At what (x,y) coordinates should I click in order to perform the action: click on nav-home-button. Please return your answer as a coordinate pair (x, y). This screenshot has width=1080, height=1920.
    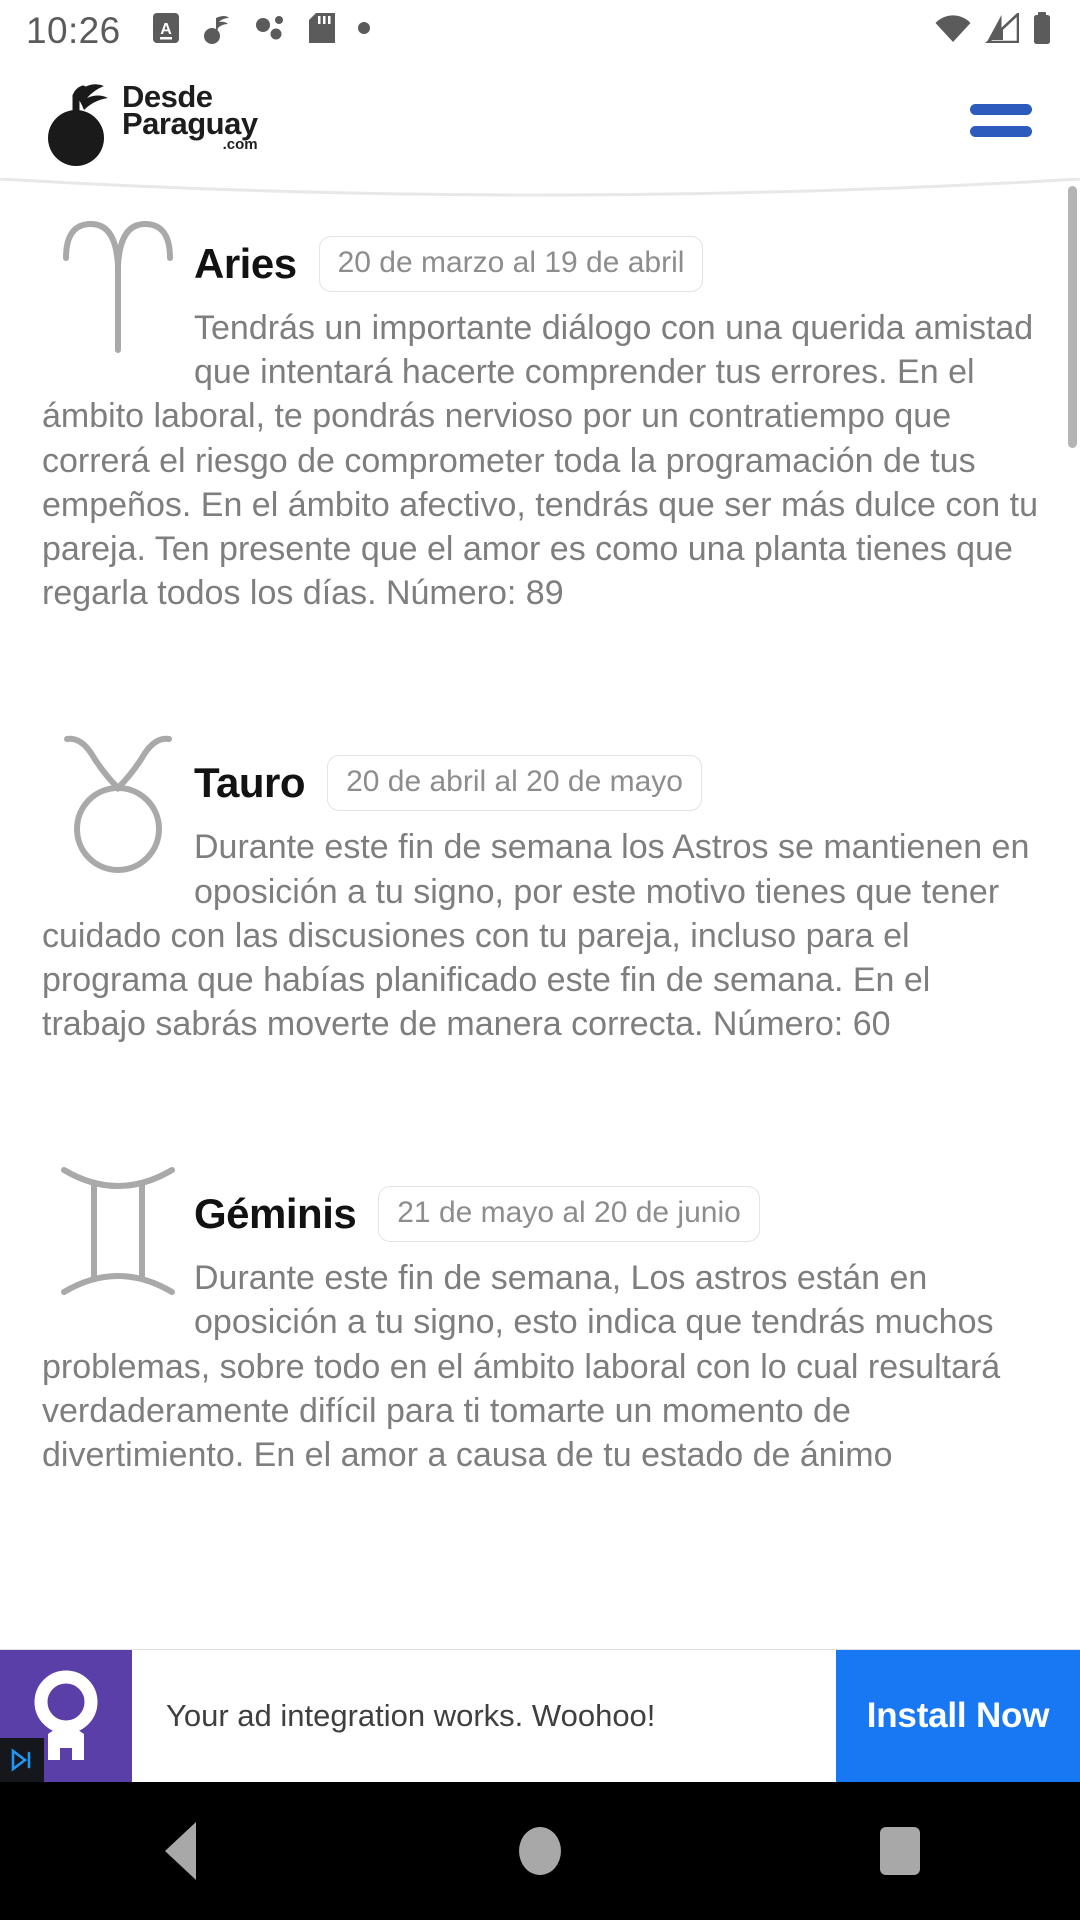
    Looking at the image, I should click on (540, 1851).